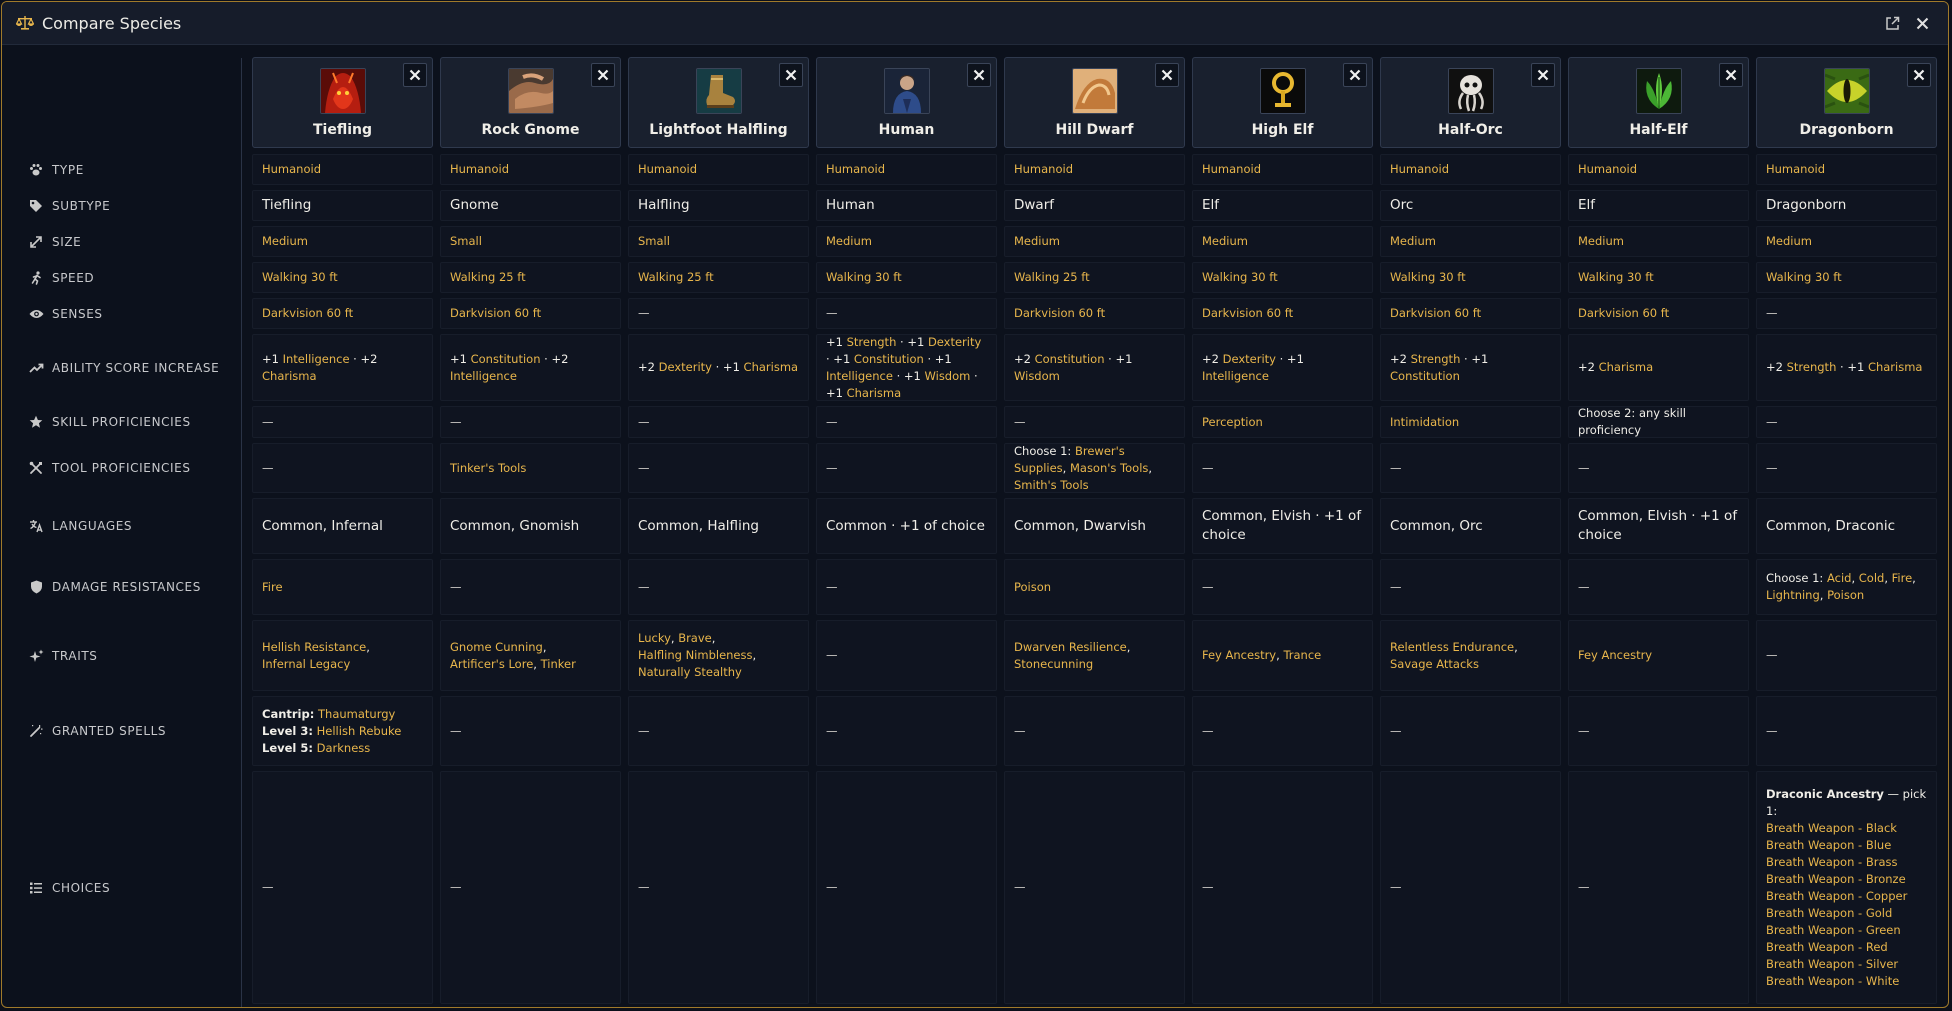 The width and height of the screenshot is (1952, 1011). Describe the element at coordinates (112, 23) in the screenshot. I see `window-title: Compare Species` at that location.